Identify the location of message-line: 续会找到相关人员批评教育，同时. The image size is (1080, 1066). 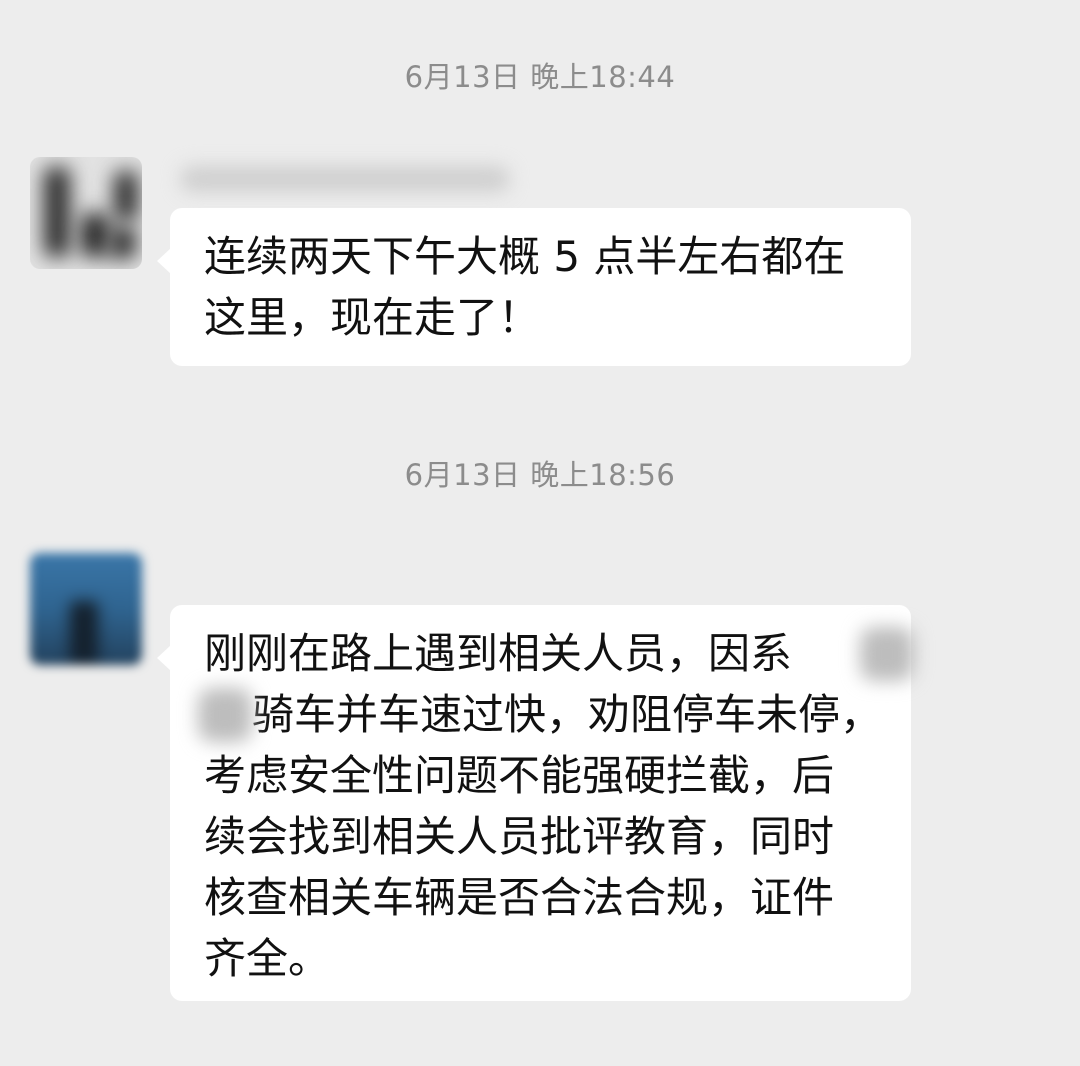
(519, 836).